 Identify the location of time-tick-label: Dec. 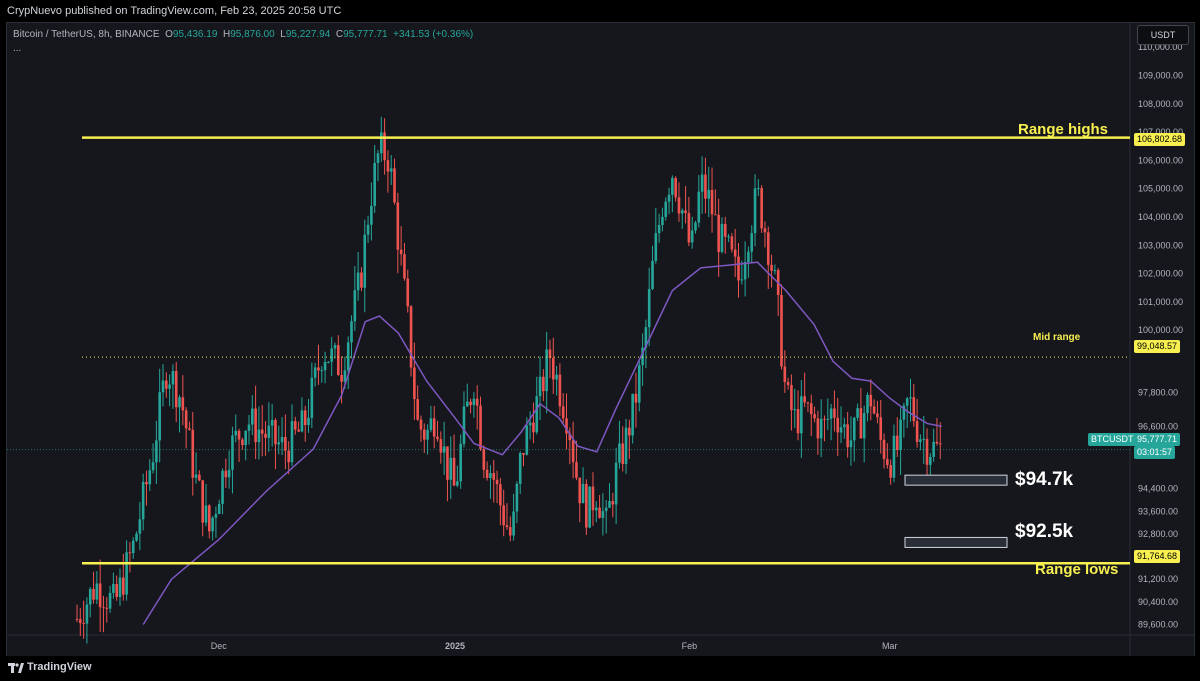
(219, 646).